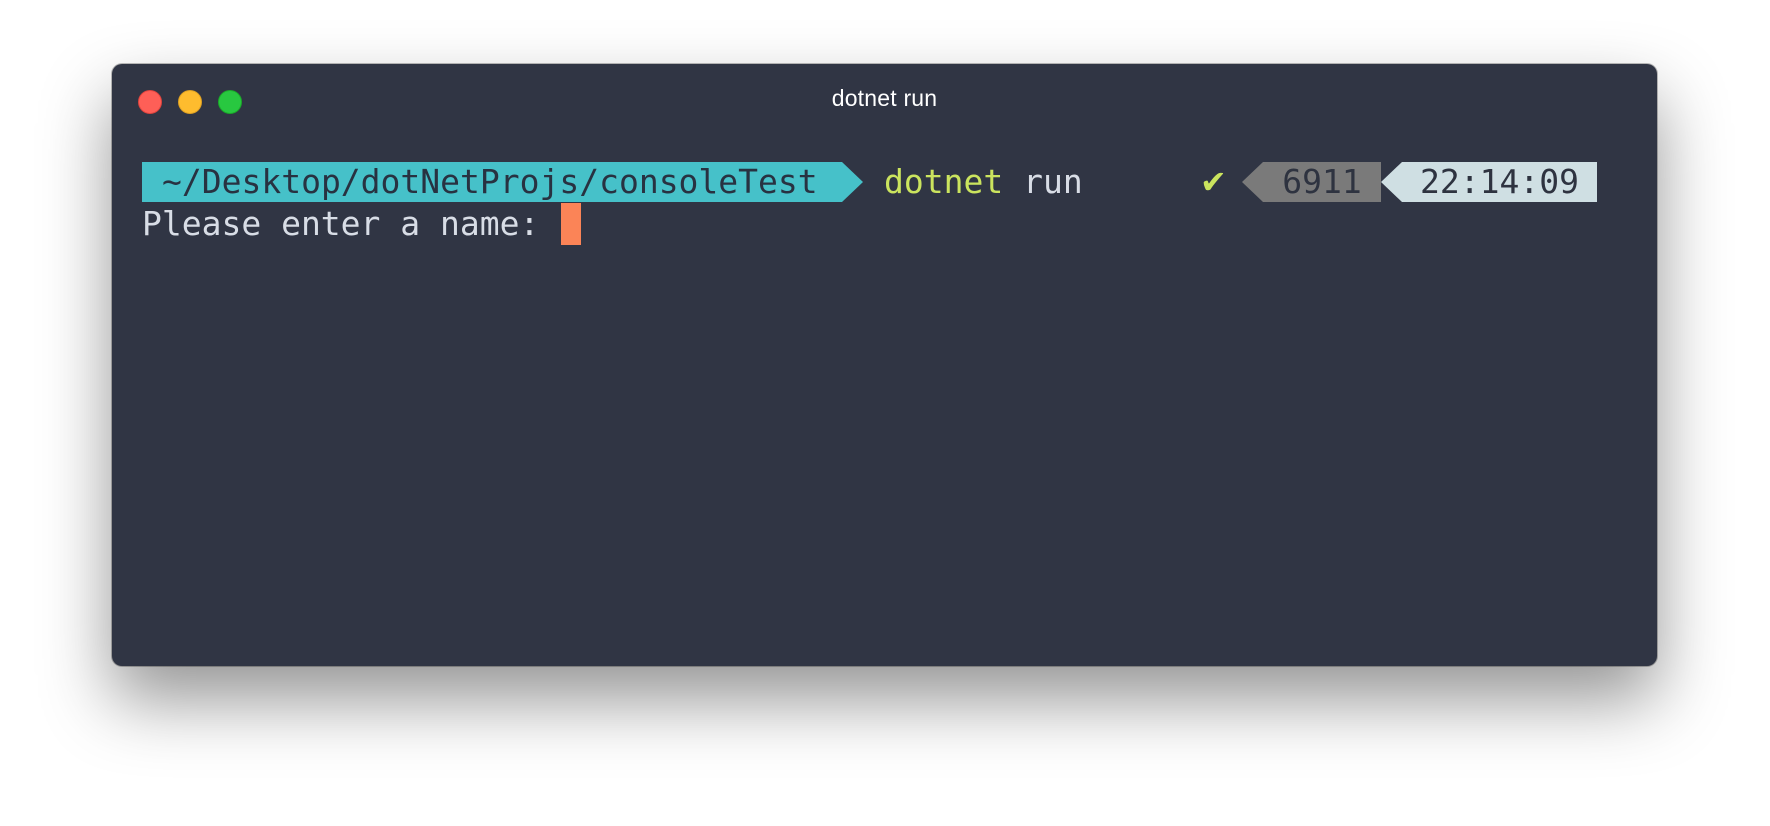 The width and height of the screenshot is (1770, 826). What do you see at coordinates (1391, 182) in the screenshot?
I see `time-segment-arrow` at bounding box center [1391, 182].